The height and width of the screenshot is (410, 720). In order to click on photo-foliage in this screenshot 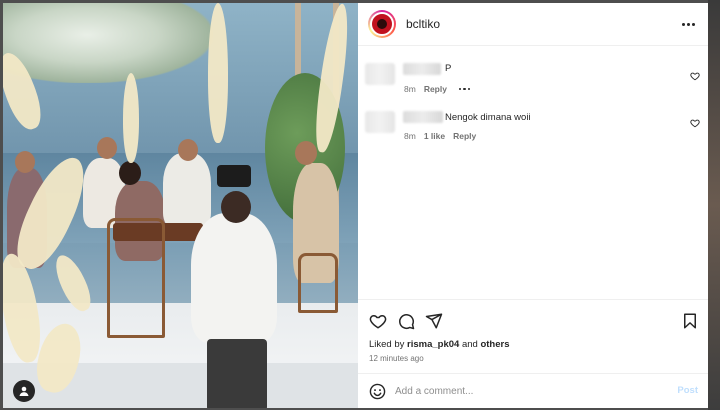, I will do `click(108, 43)`.